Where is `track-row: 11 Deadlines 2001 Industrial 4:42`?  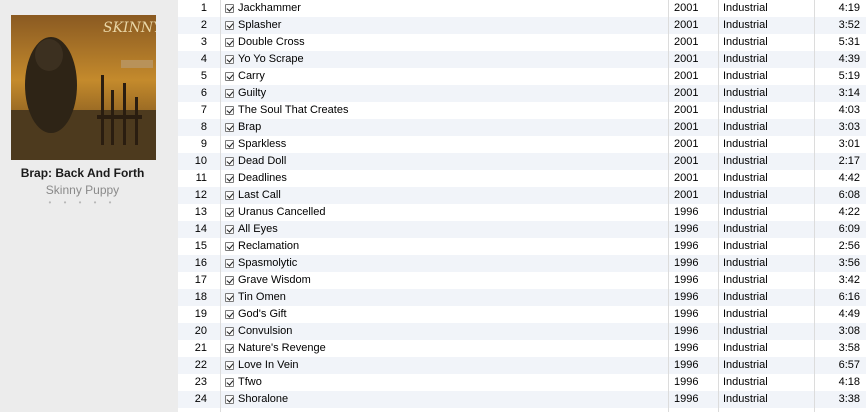
track-row: 11 Deadlines 2001 Industrial 4:42 is located at coordinates (522, 178).